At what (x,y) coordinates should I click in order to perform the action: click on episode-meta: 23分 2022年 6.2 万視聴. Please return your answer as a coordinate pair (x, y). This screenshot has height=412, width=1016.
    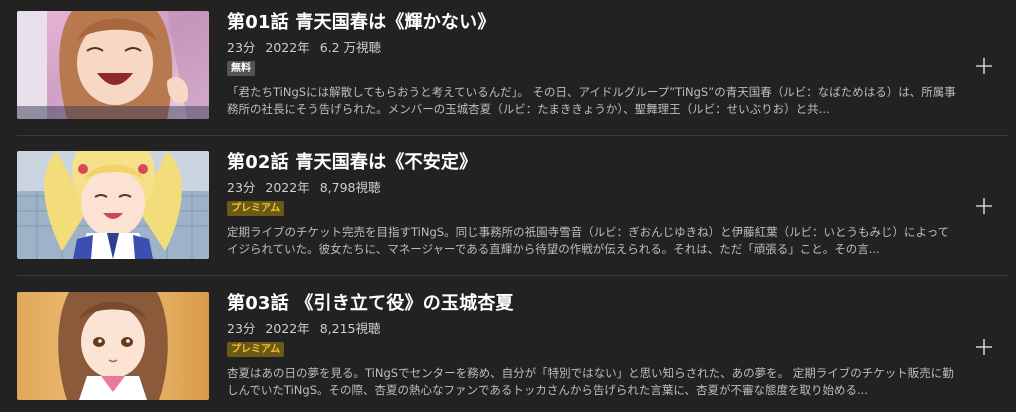
    Looking at the image, I should click on (592, 47).